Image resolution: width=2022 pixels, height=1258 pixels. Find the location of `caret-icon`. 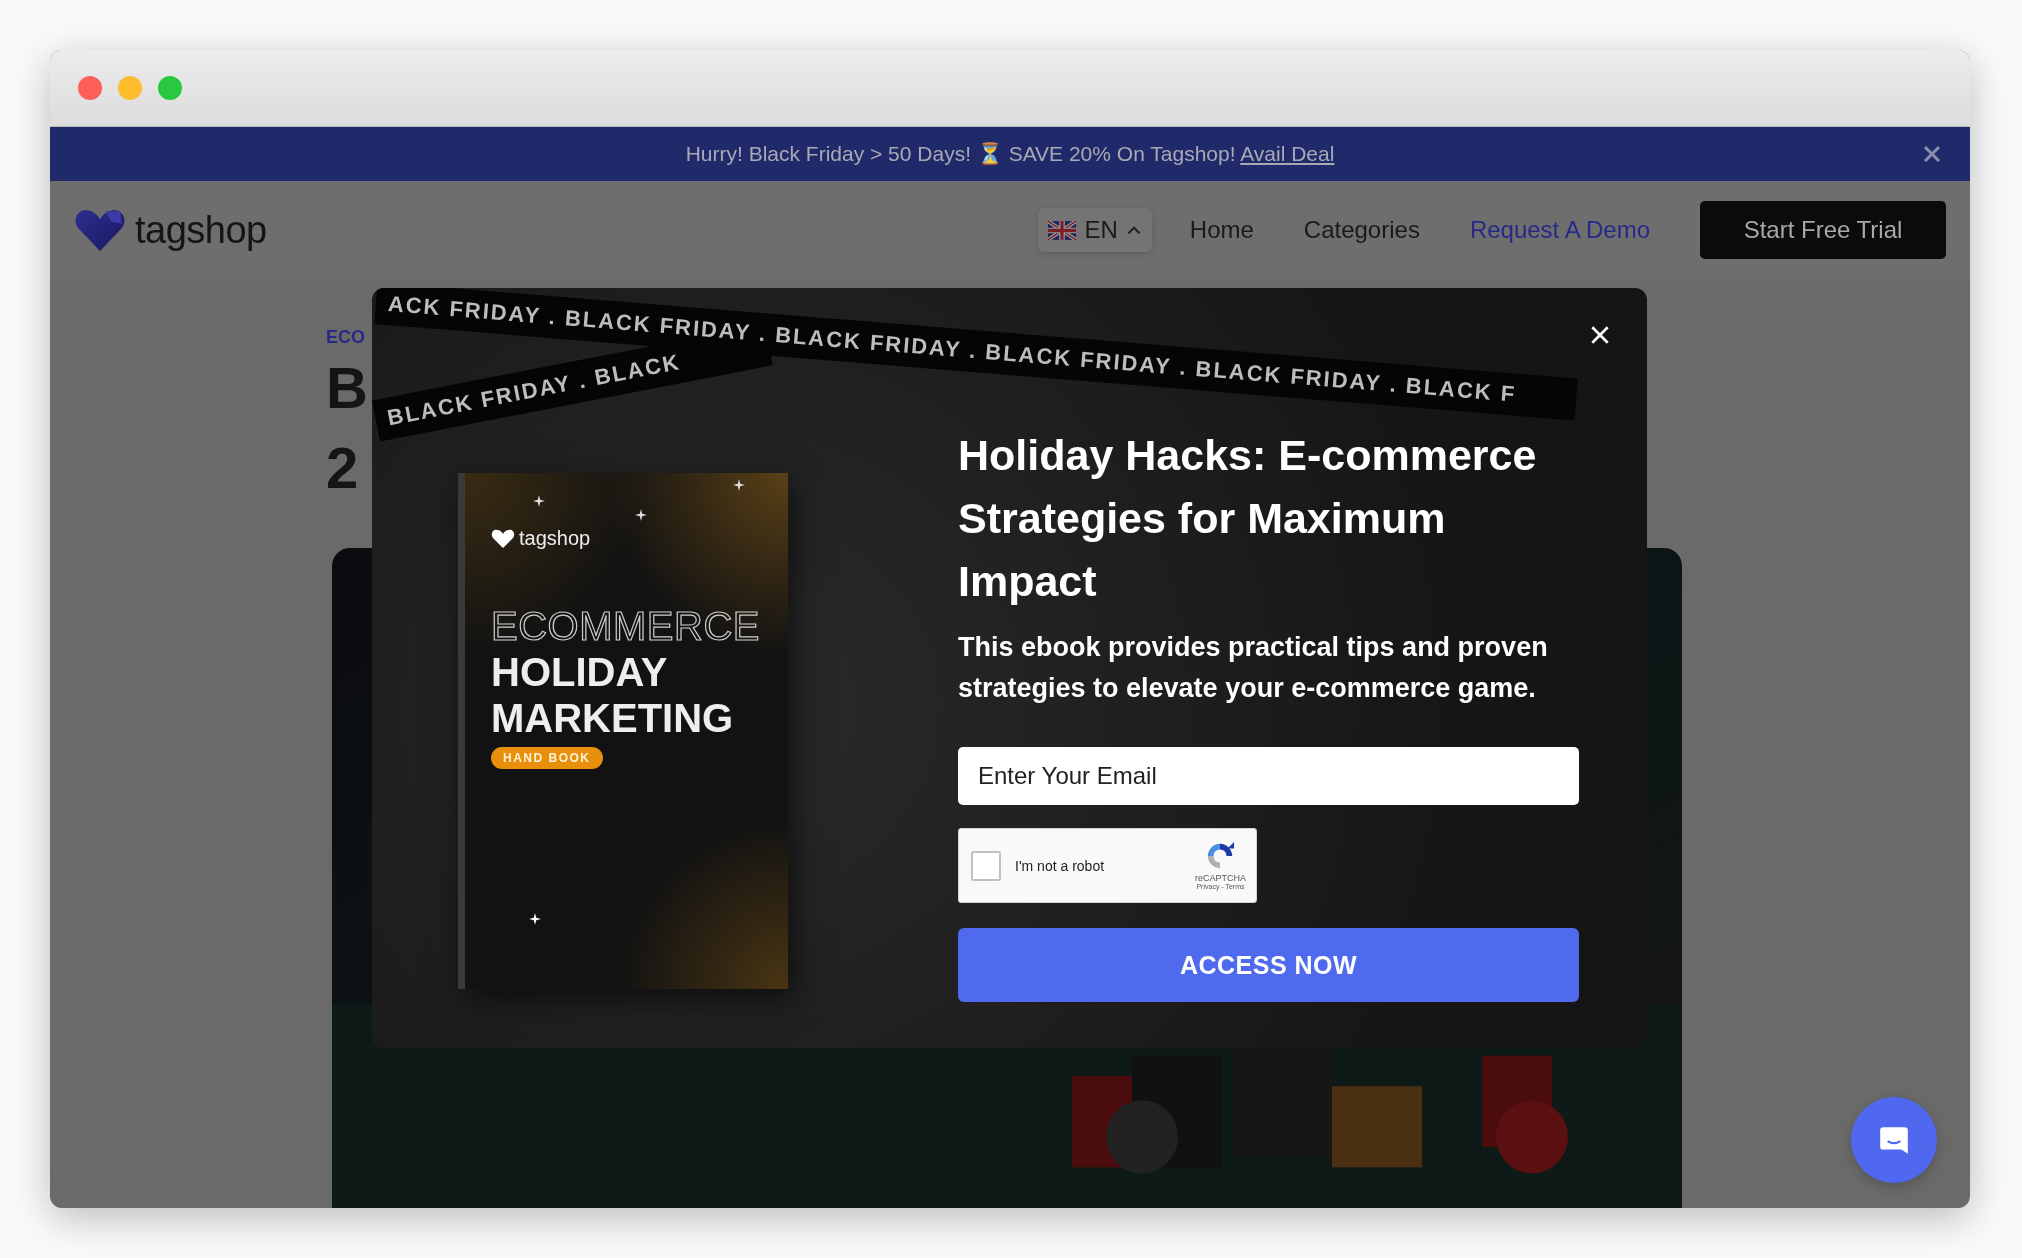

caret-icon is located at coordinates (1133, 230).